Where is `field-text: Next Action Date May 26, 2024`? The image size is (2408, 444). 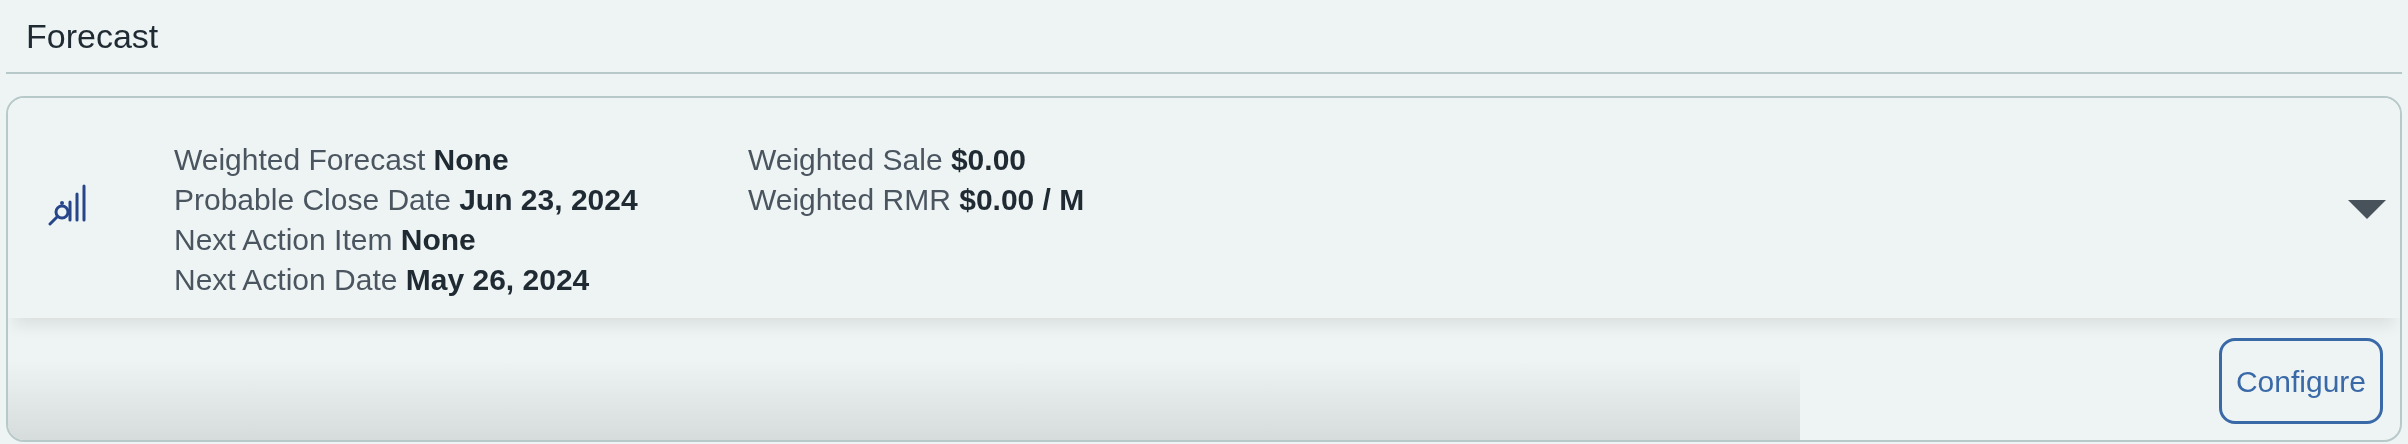
field-text: Next Action Date May 26, 2024 is located at coordinates (382, 280).